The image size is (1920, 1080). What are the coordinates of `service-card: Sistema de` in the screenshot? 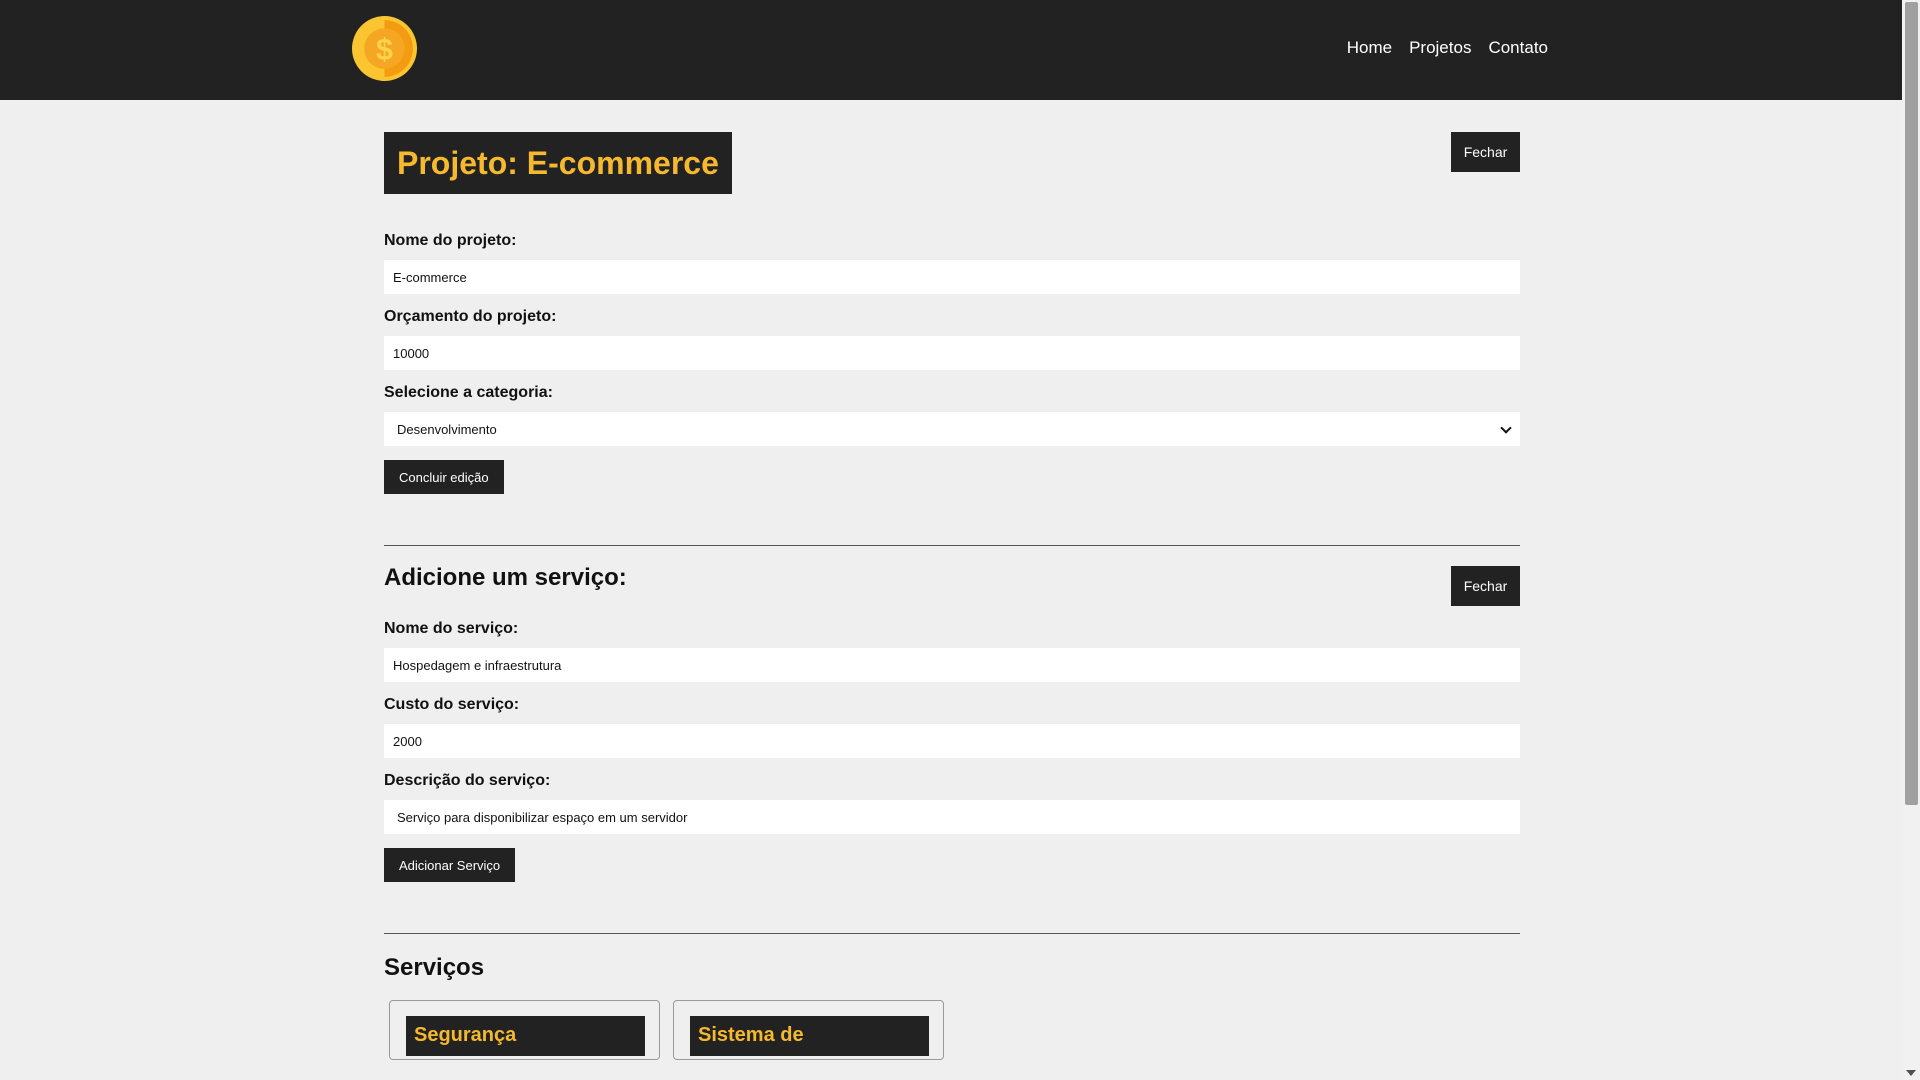 It's located at (808, 1030).